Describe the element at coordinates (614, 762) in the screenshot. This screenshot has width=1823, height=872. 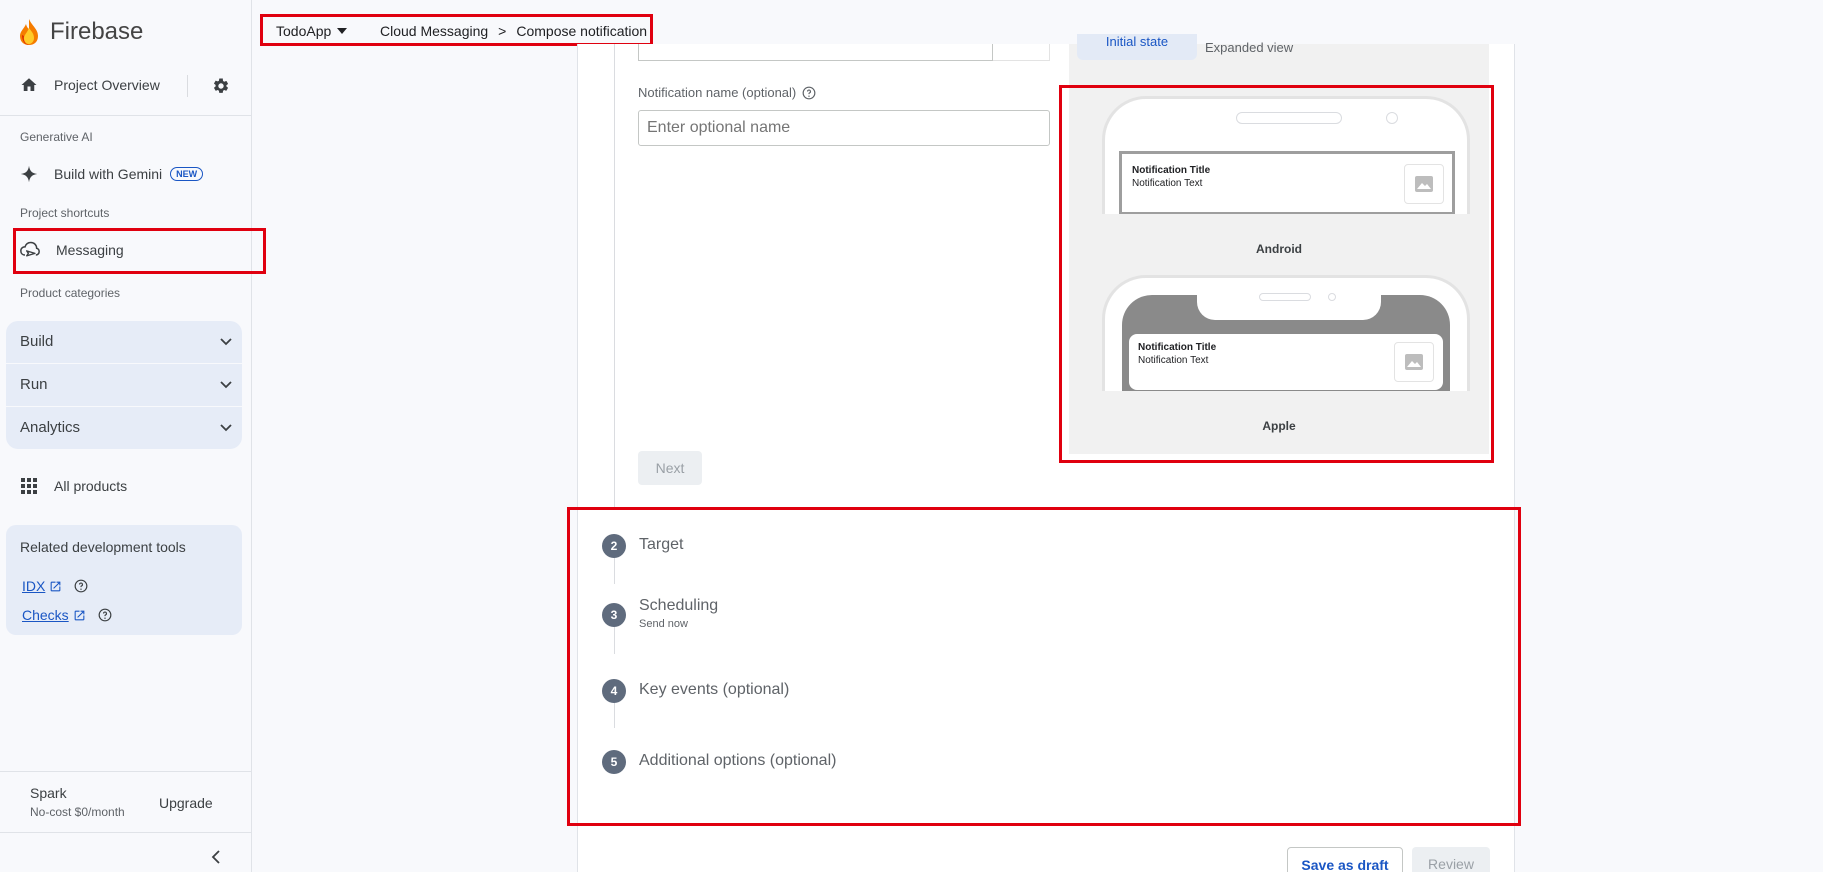
I see `step-number: 5` at that location.